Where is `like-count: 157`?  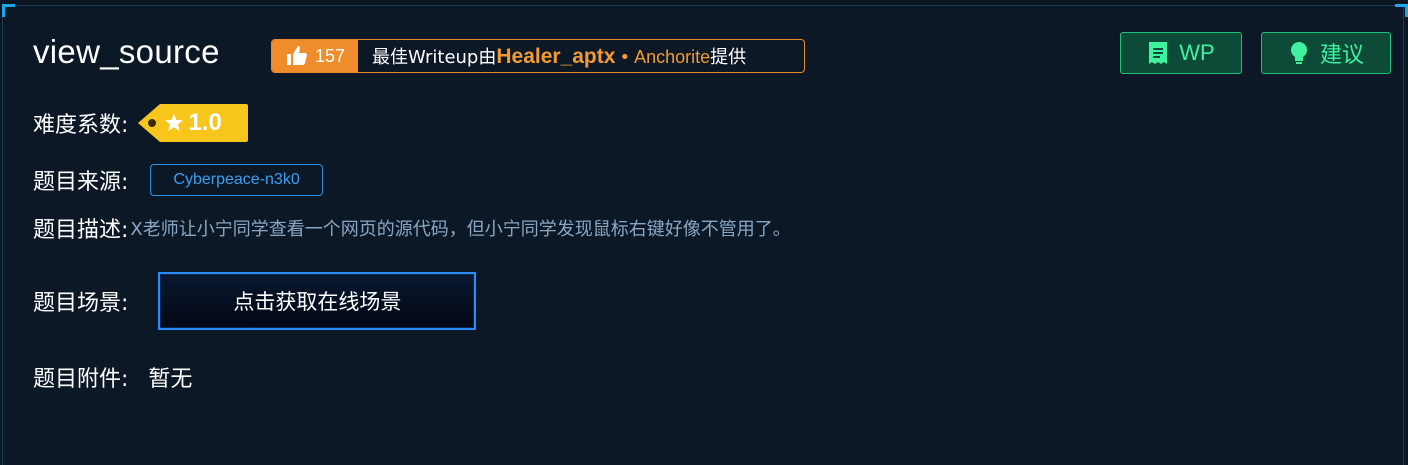 like-count: 157 is located at coordinates (330, 55).